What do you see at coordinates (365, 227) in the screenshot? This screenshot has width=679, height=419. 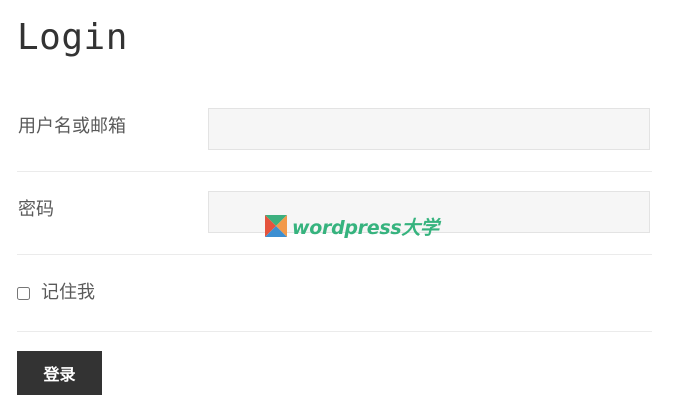 I see `watermark-text: wordpress大学` at bounding box center [365, 227].